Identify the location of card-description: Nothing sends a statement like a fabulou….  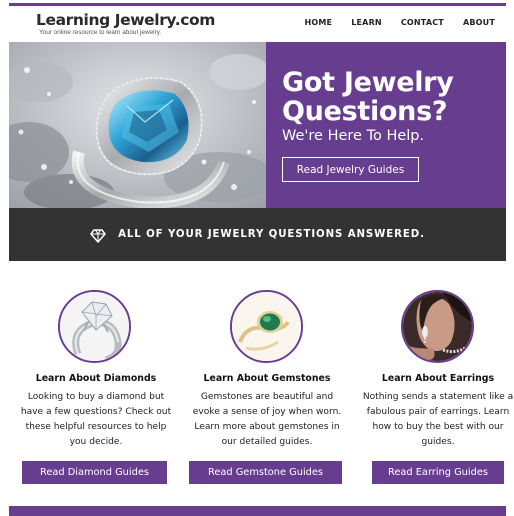
(438, 419).